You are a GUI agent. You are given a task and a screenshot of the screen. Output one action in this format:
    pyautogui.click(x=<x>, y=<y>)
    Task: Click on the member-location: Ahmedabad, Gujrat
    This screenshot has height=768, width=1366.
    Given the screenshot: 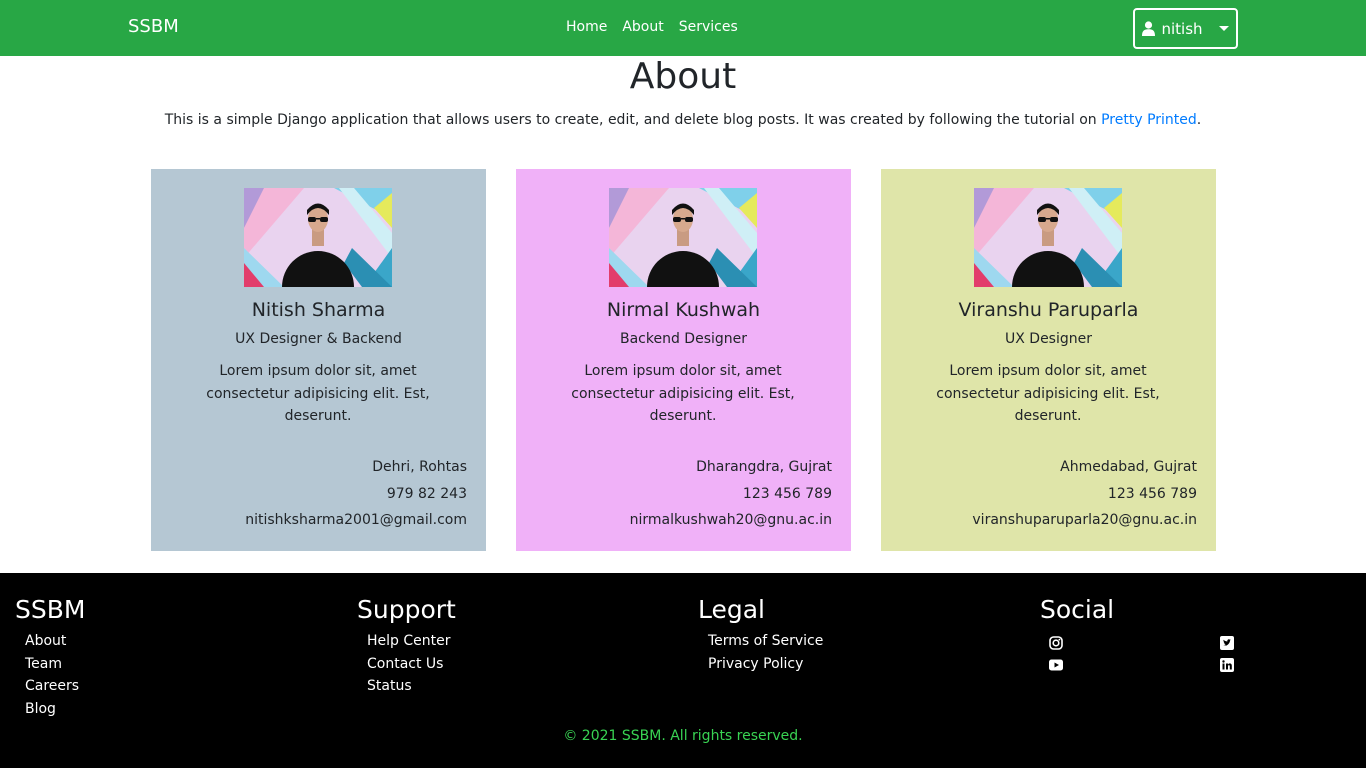 What is the action you would take?
    pyautogui.click(x=1128, y=467)
    